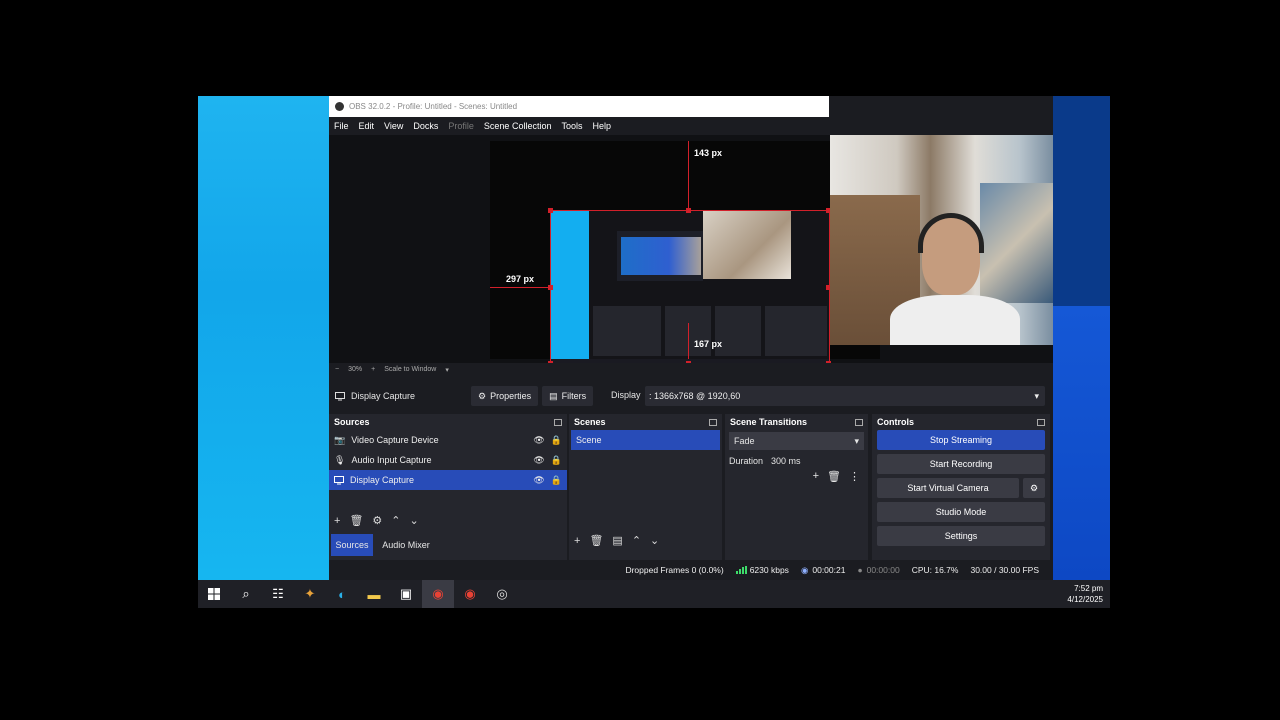 The height and width of the screenshot is (720, 1280). What do you see at coordinates (571, 126) in the screenshot?
I see `menu-tools: Tools` at bounding box center [571, 126].